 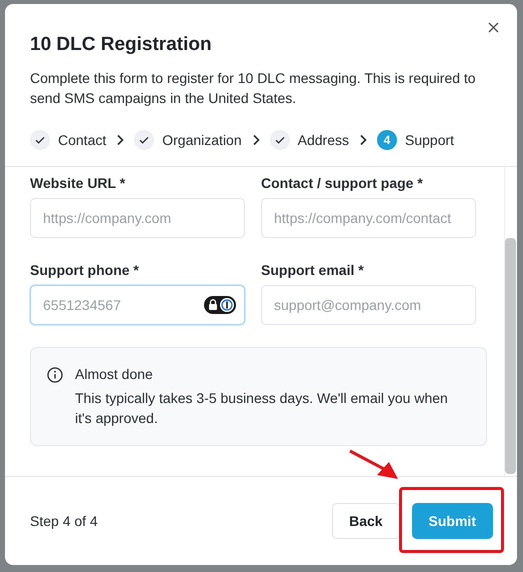 What do you see at coordinates (387, 140) in the screenshot?
I see `step-number-badge: 4` at bounding box center [387, 140].